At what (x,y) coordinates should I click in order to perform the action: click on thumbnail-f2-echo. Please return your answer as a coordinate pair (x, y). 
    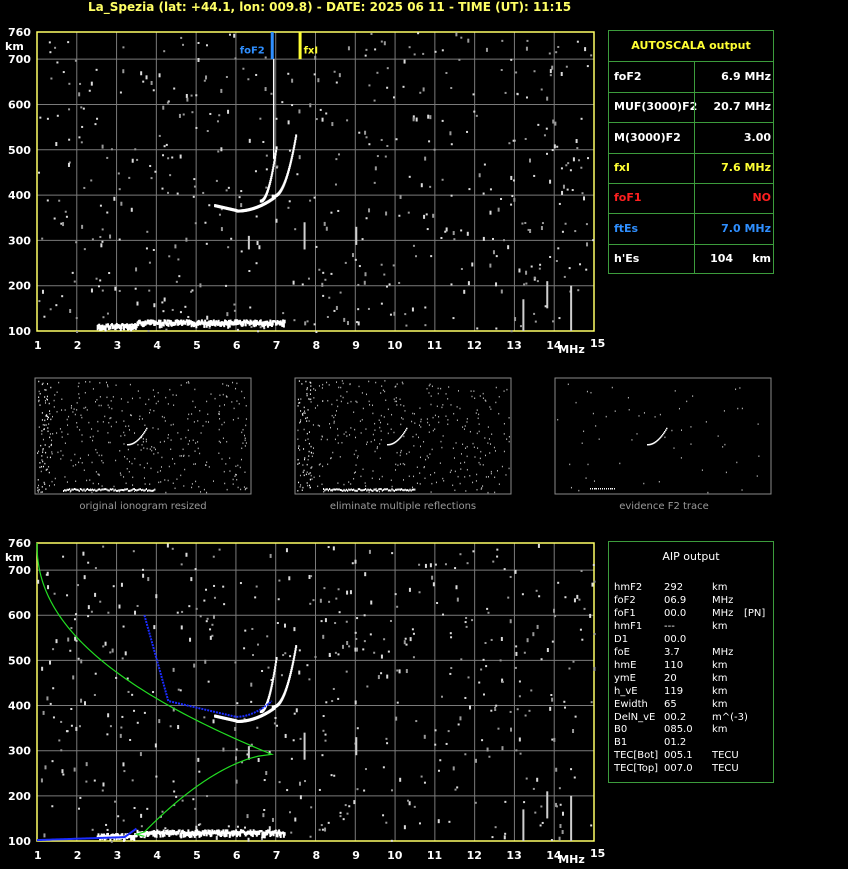
    Looking at the image, I should click on (667, 428).